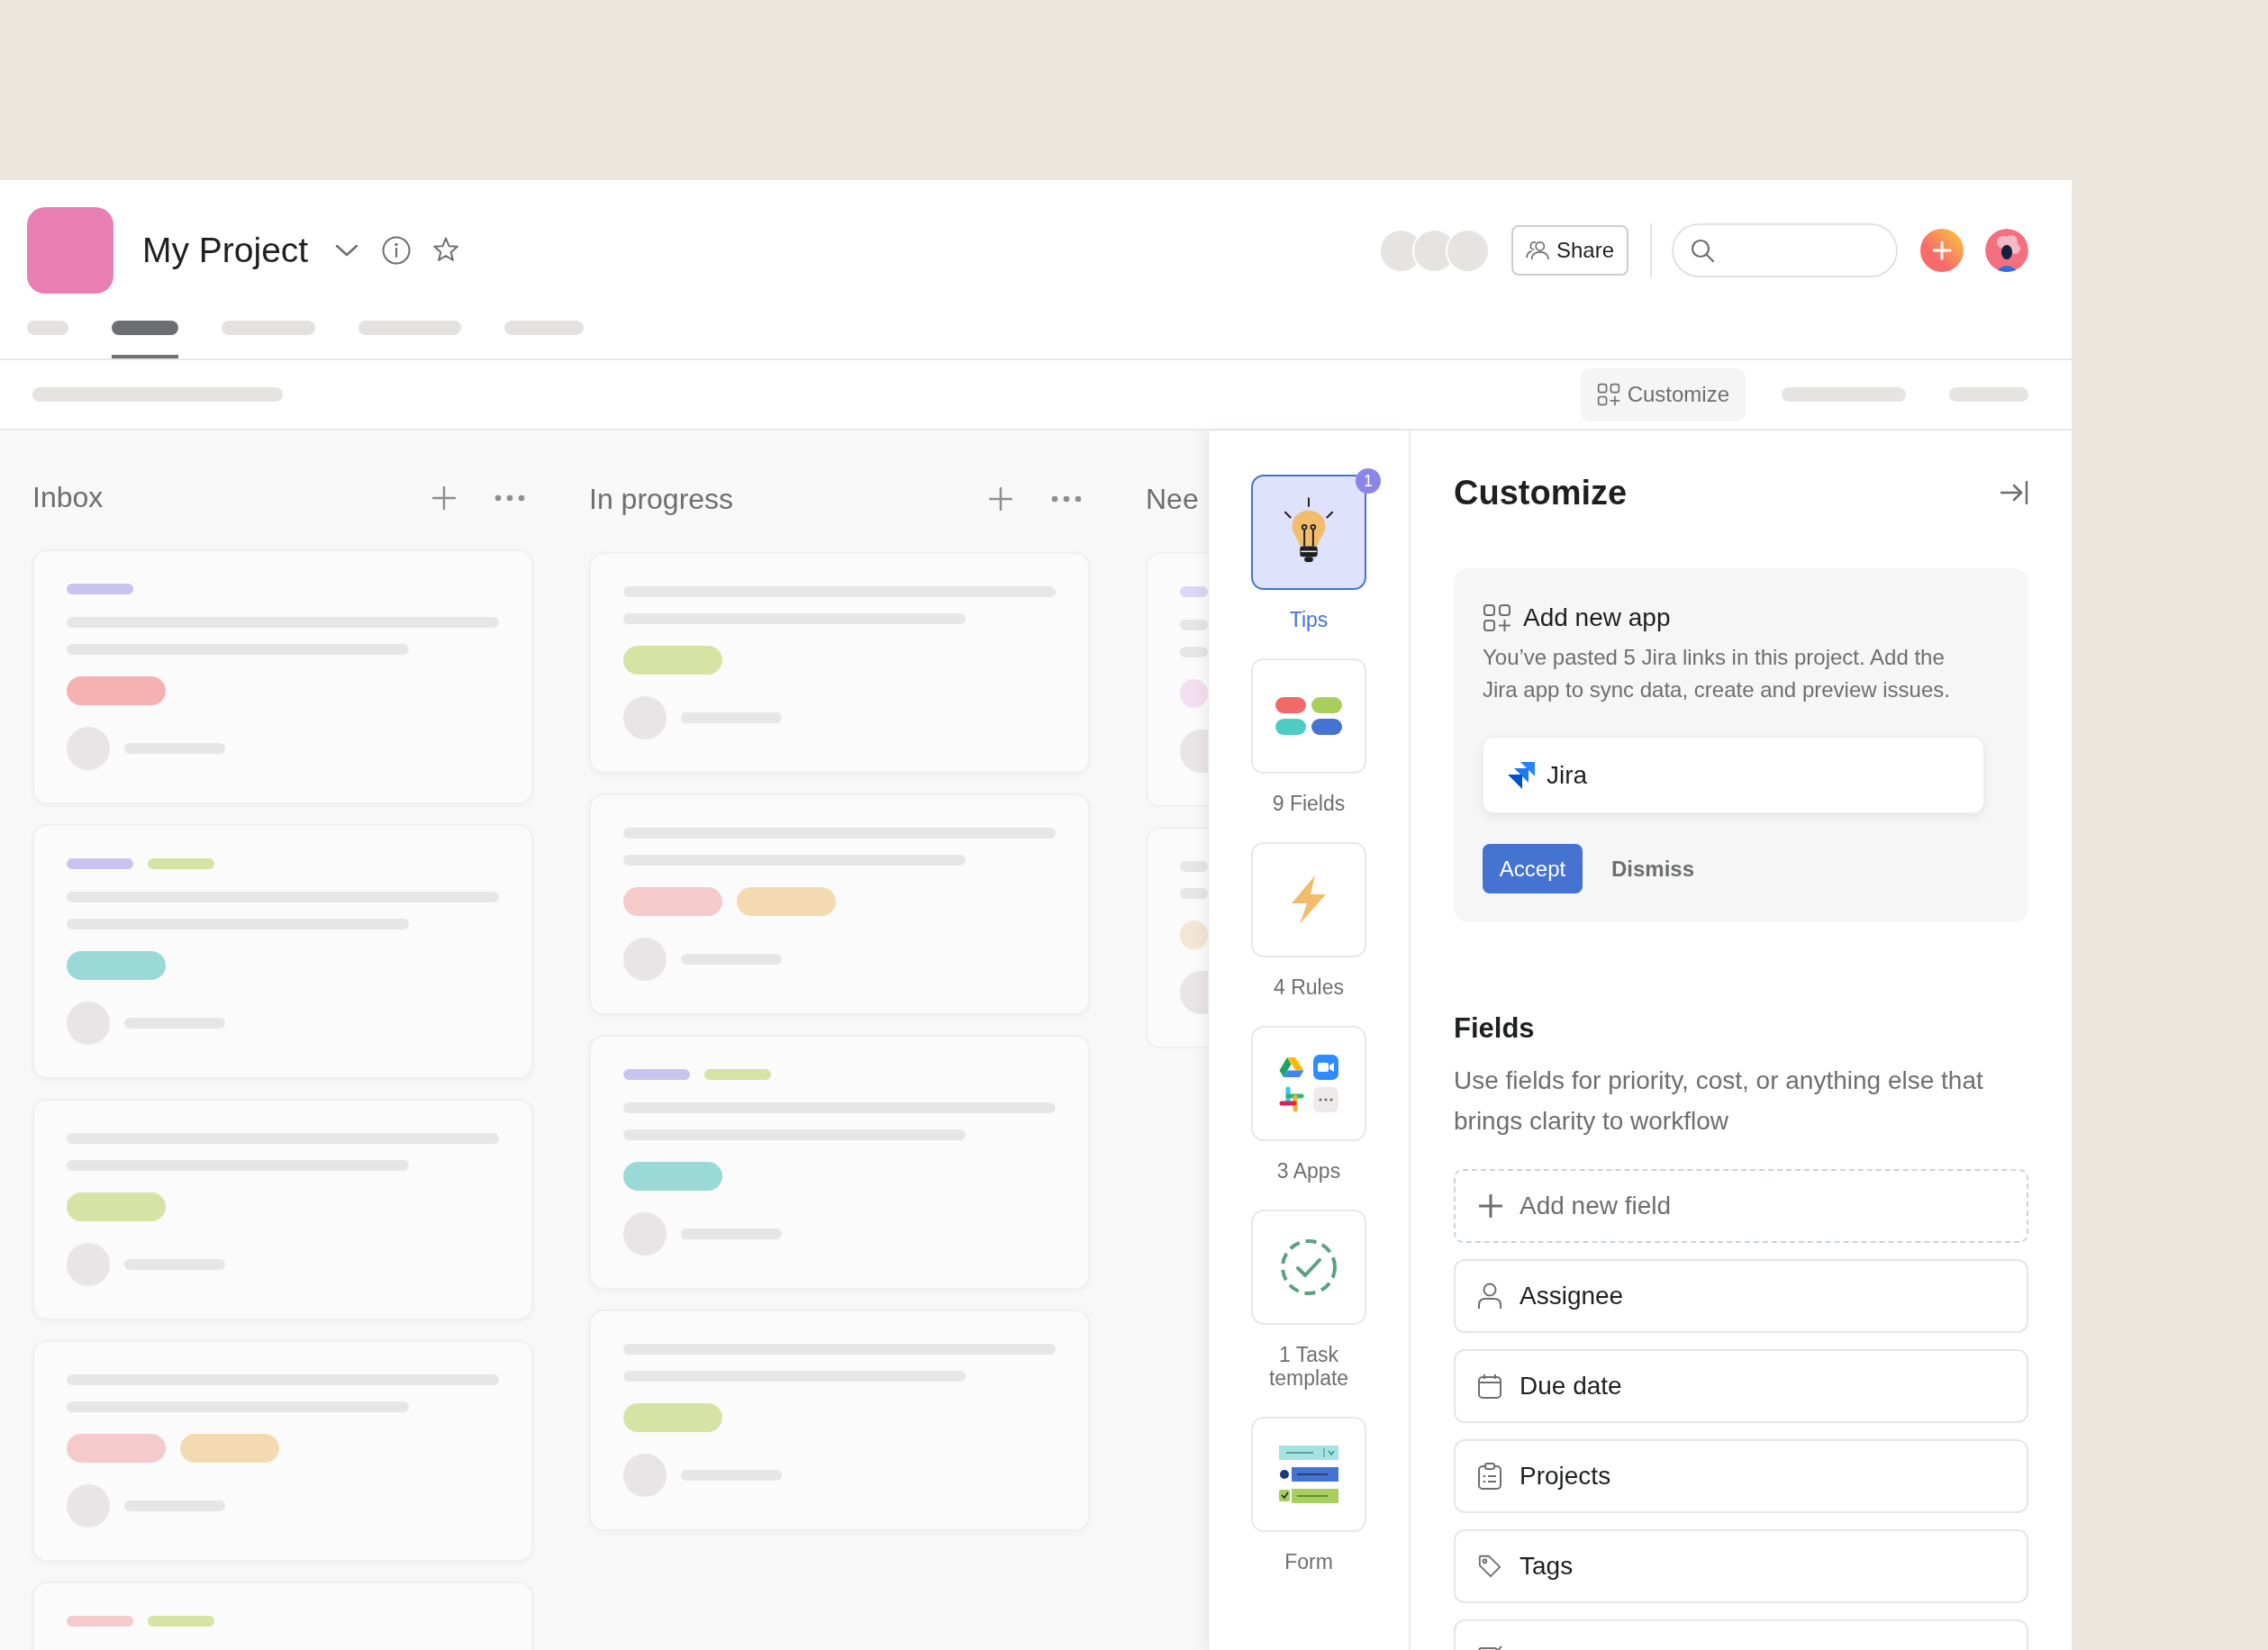 Image resolution: width=2268 pixels, height=1650 pixels. I want to click on app-option: Jira, so click(1734, 775).